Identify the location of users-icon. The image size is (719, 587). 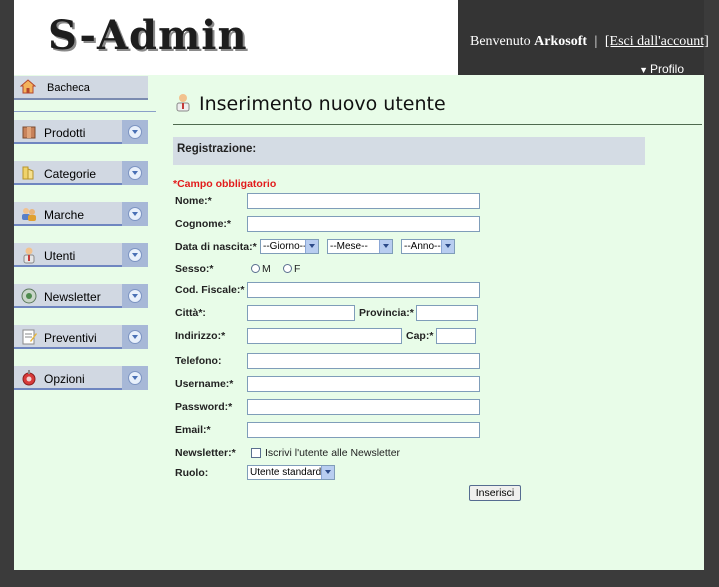
(29, 214).